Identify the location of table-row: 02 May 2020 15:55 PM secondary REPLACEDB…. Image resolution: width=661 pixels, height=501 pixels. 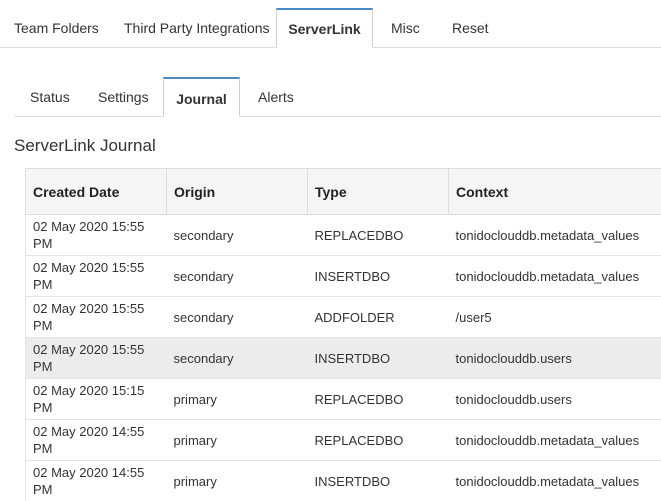
(343, 235).